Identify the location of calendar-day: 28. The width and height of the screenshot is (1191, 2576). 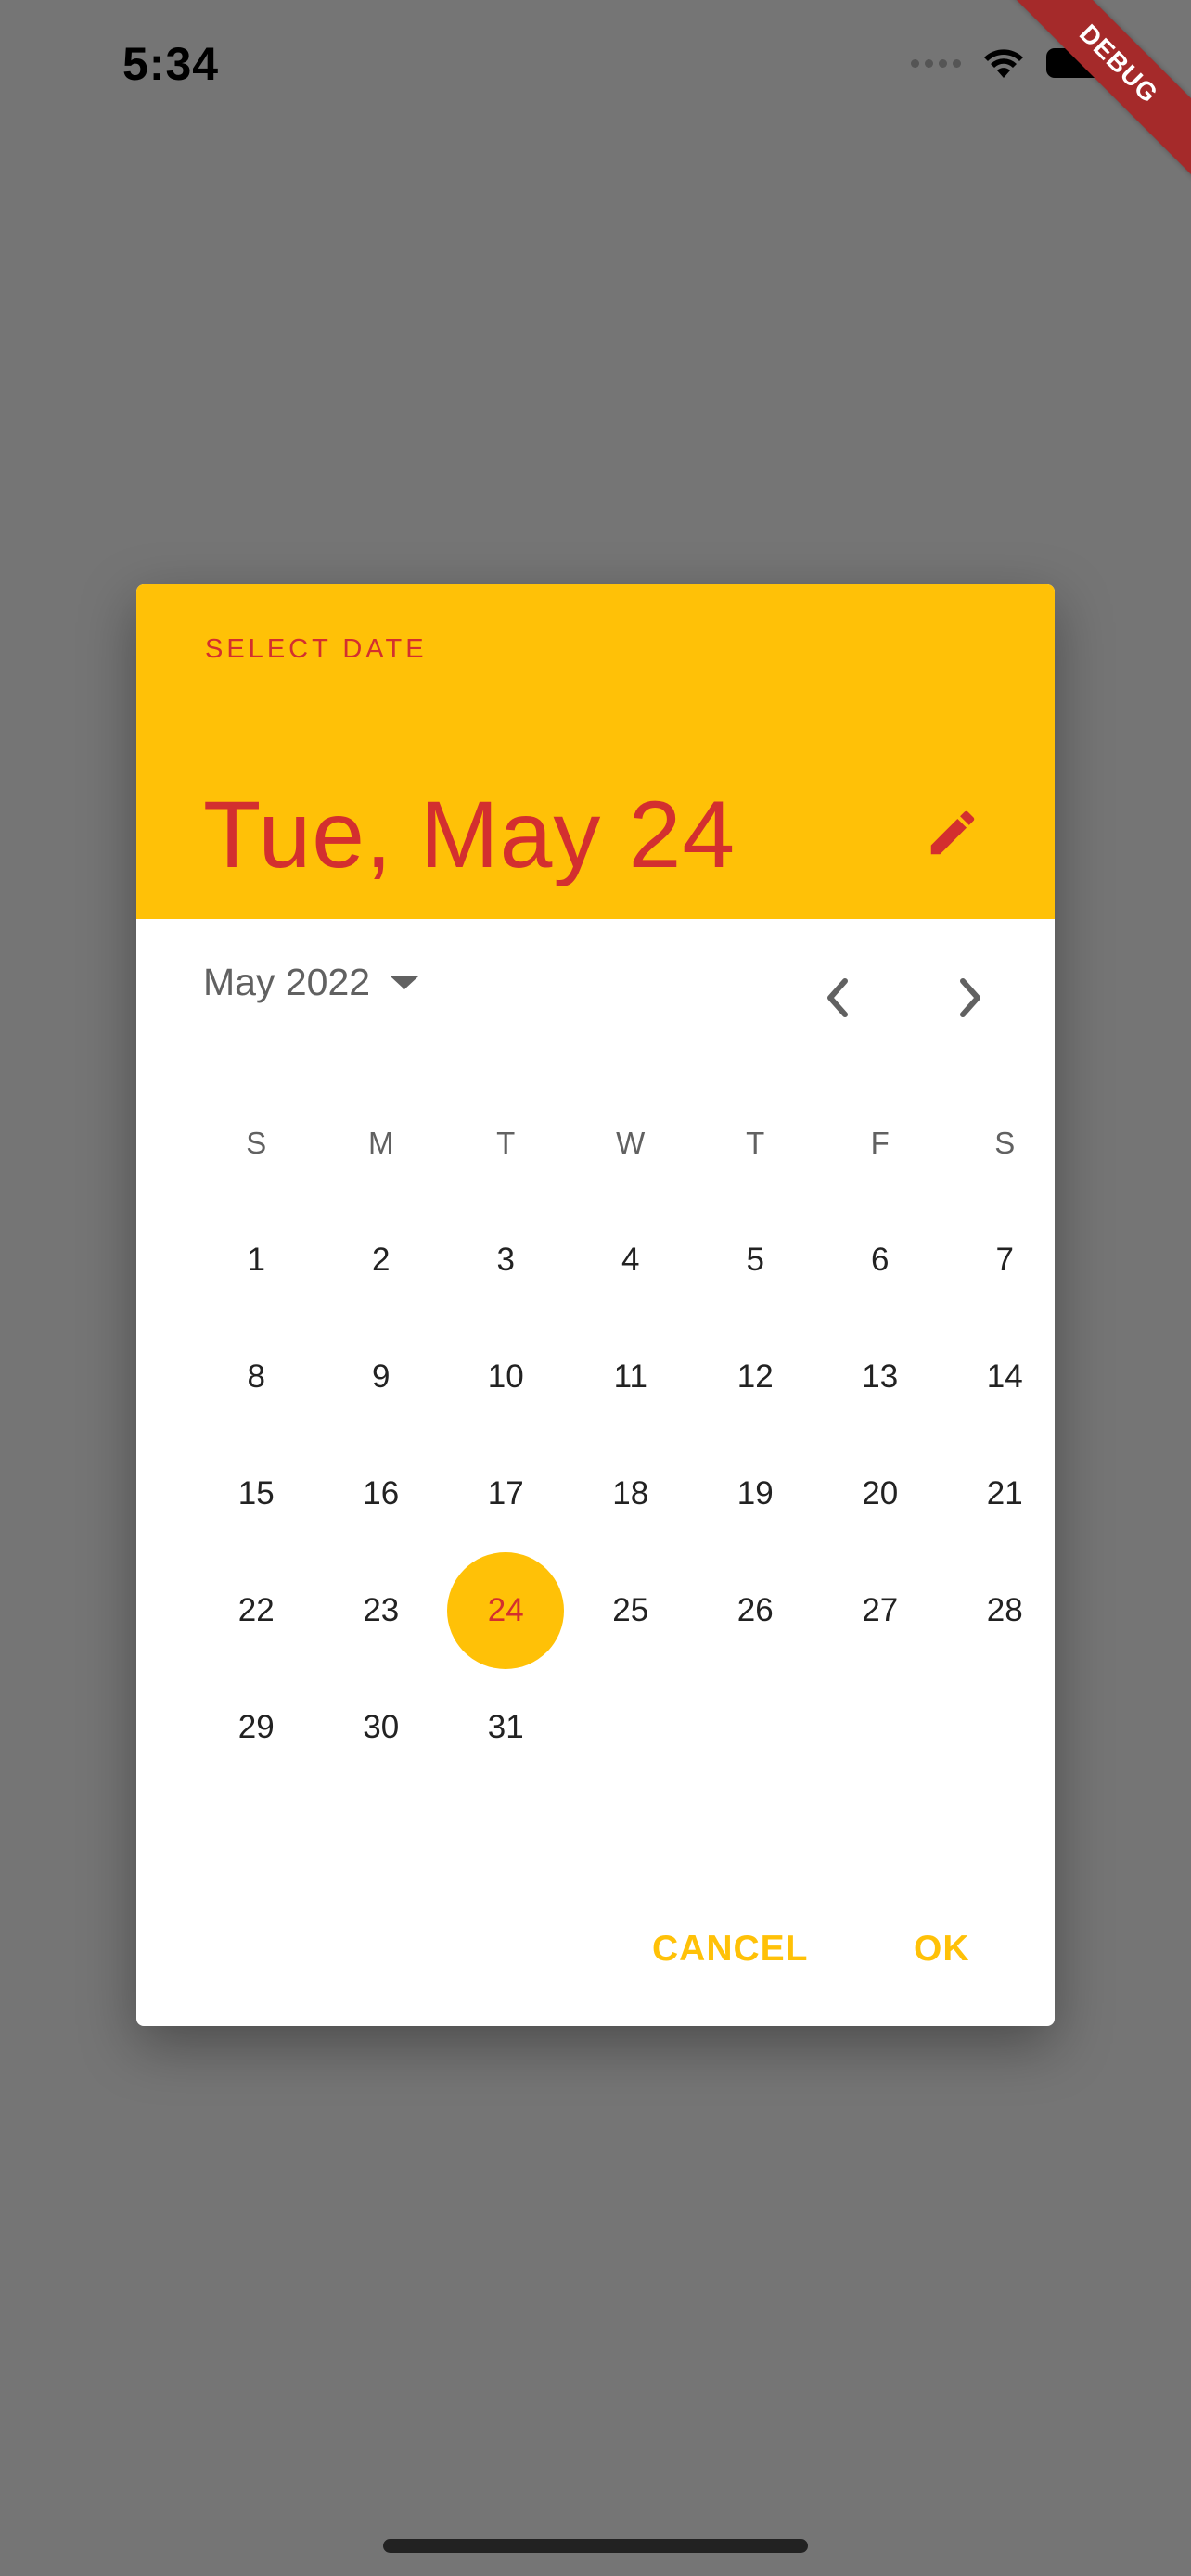
(999, 1611).